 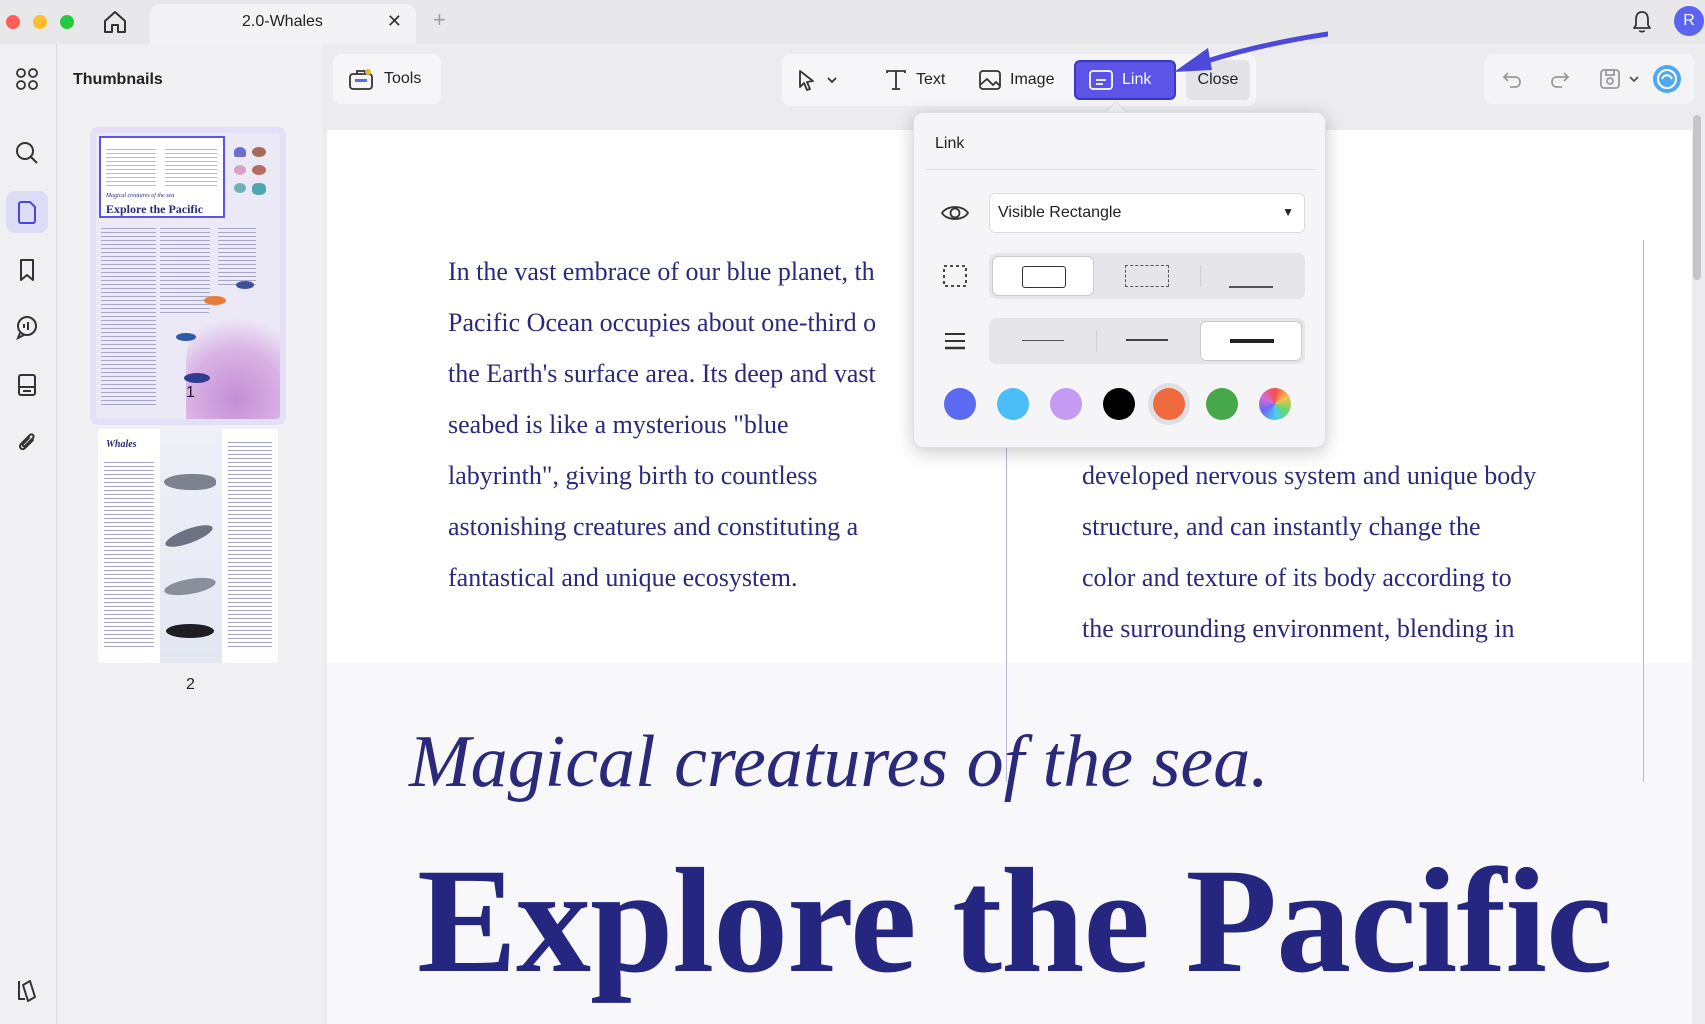 I want to click on home-icon, so click(x=115, y=22).